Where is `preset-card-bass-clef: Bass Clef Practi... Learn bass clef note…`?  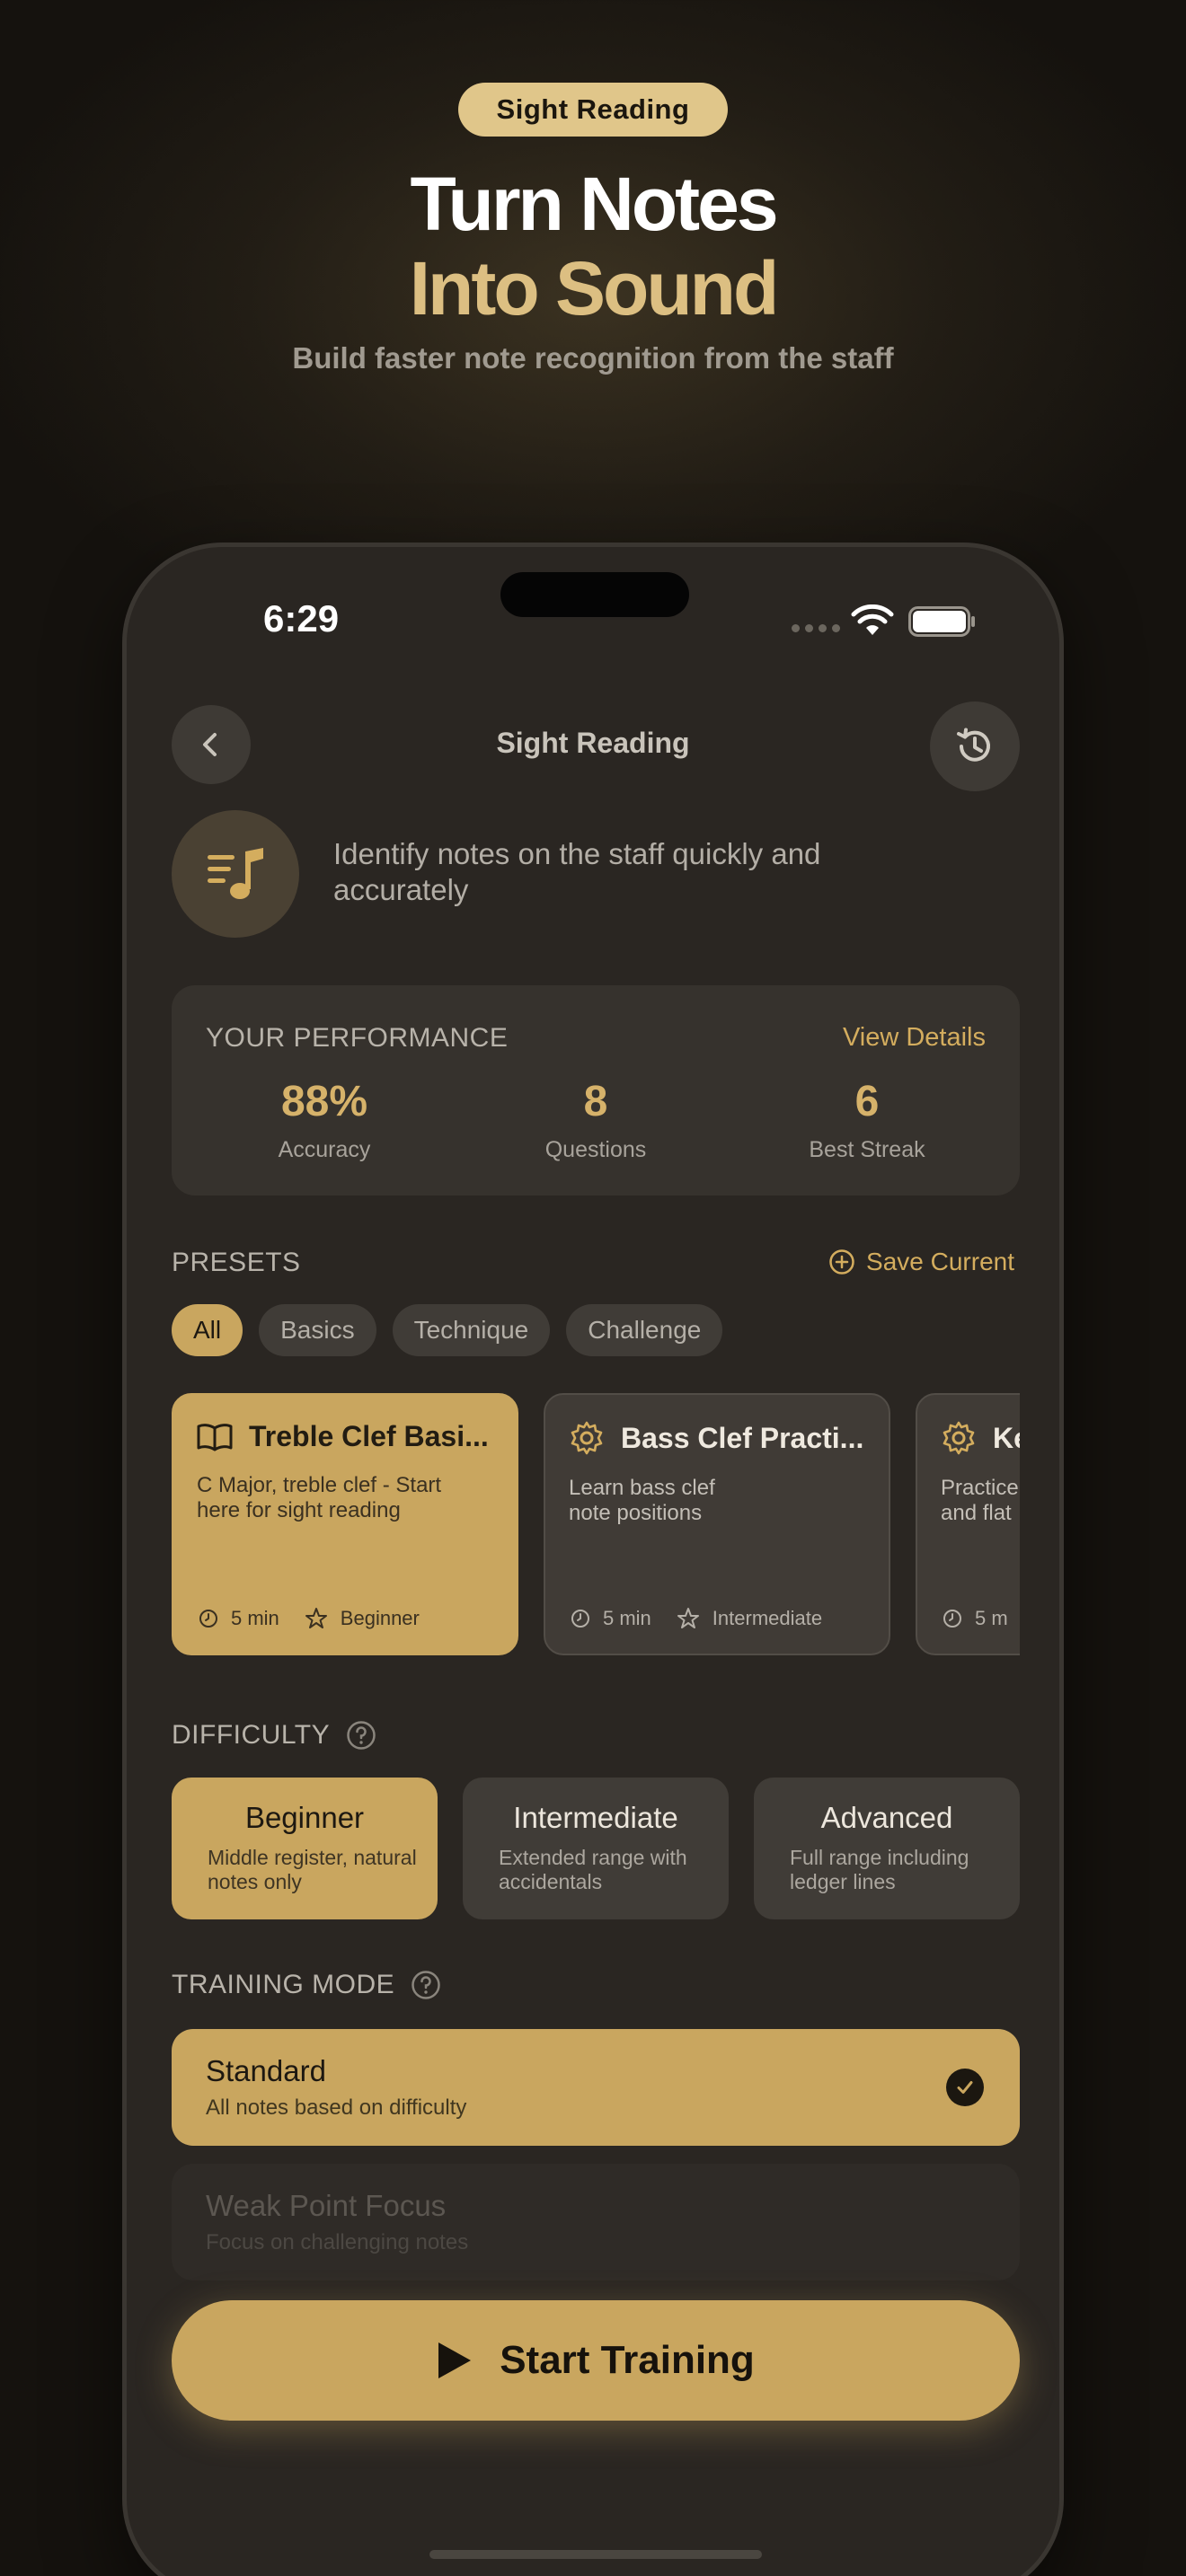 preset-card-bass-clef: Bass Clef Practi... Learn bass clef note… is located at coordinates (717, 1524).